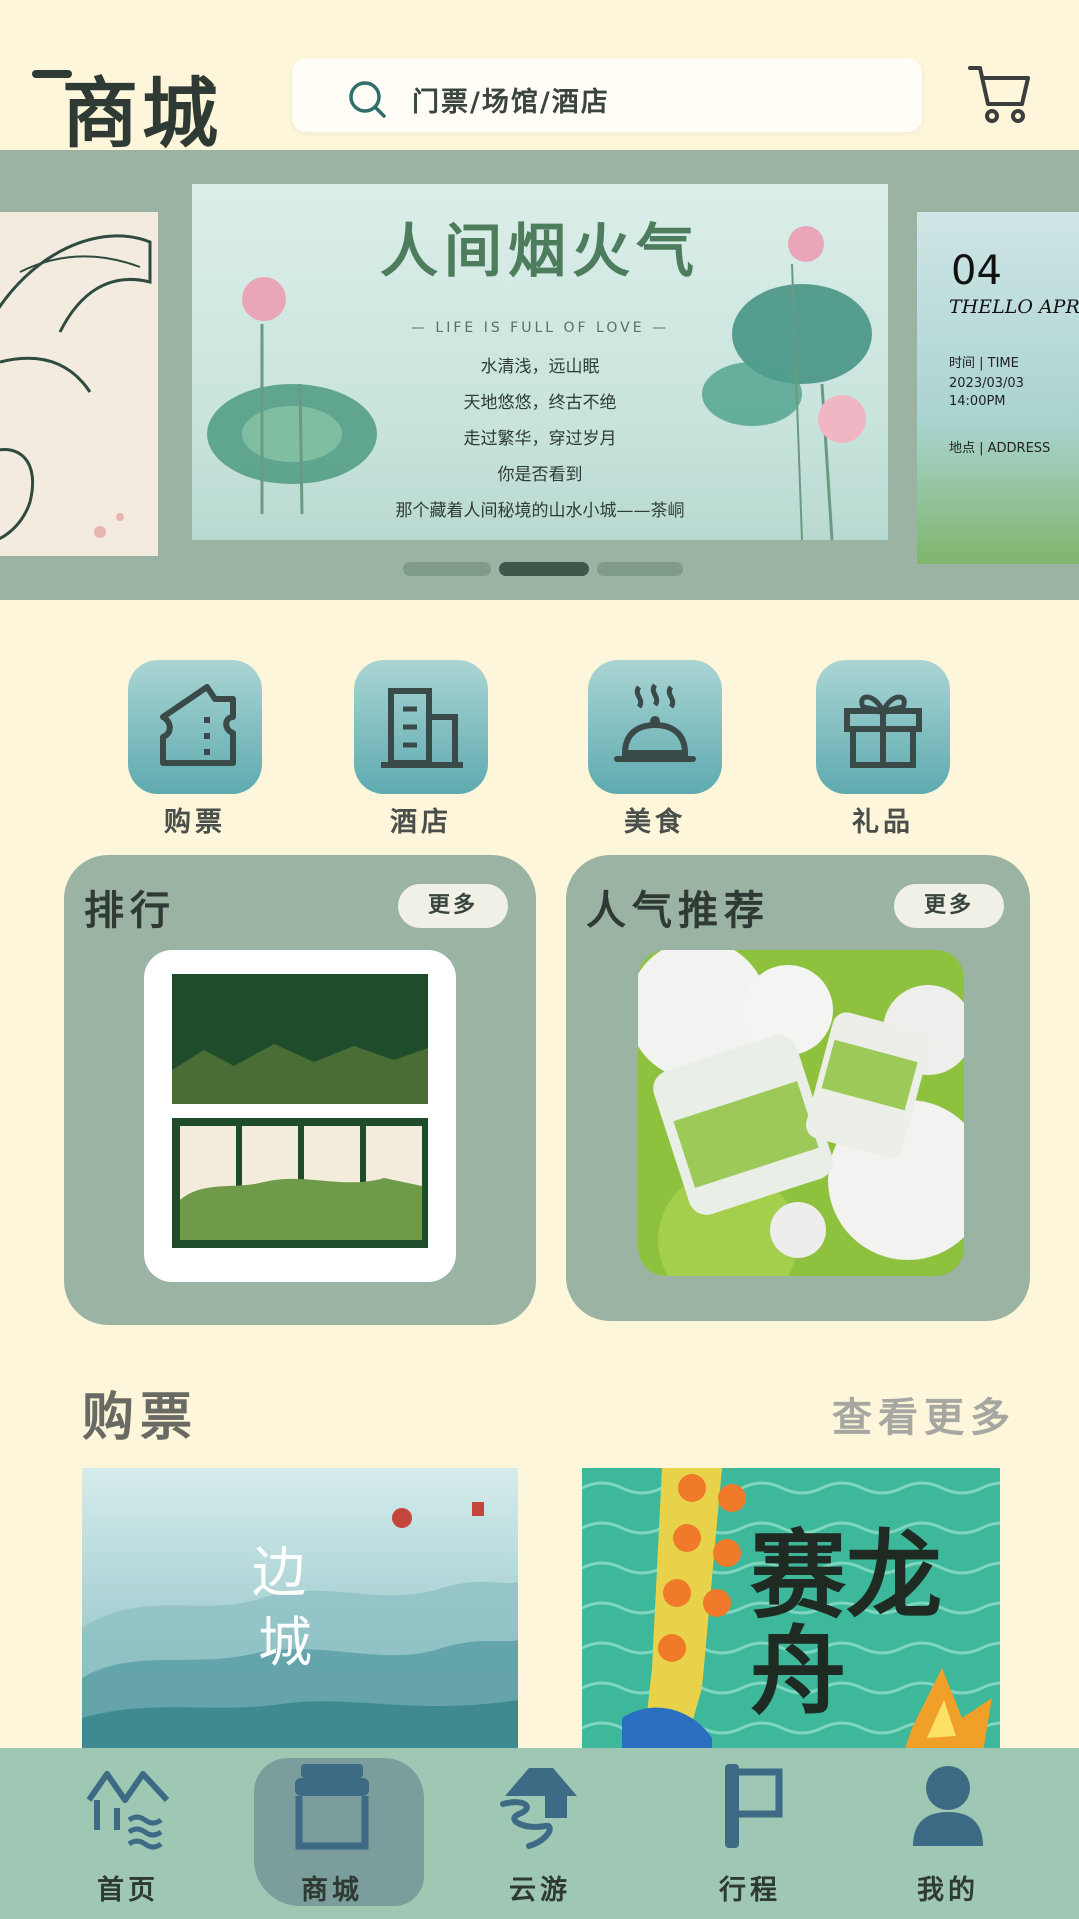  Describe the element at coordinates (332, 1807) in the screenshot. I see `shop-icon` at that location.